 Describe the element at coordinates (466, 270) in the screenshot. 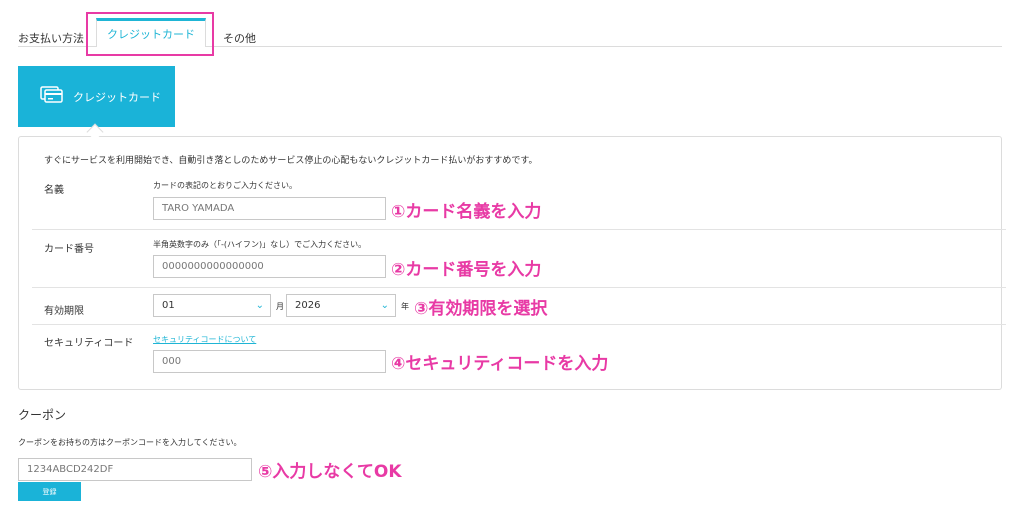

I see `annotation-card-number: ②カード番号を入力` at that location.